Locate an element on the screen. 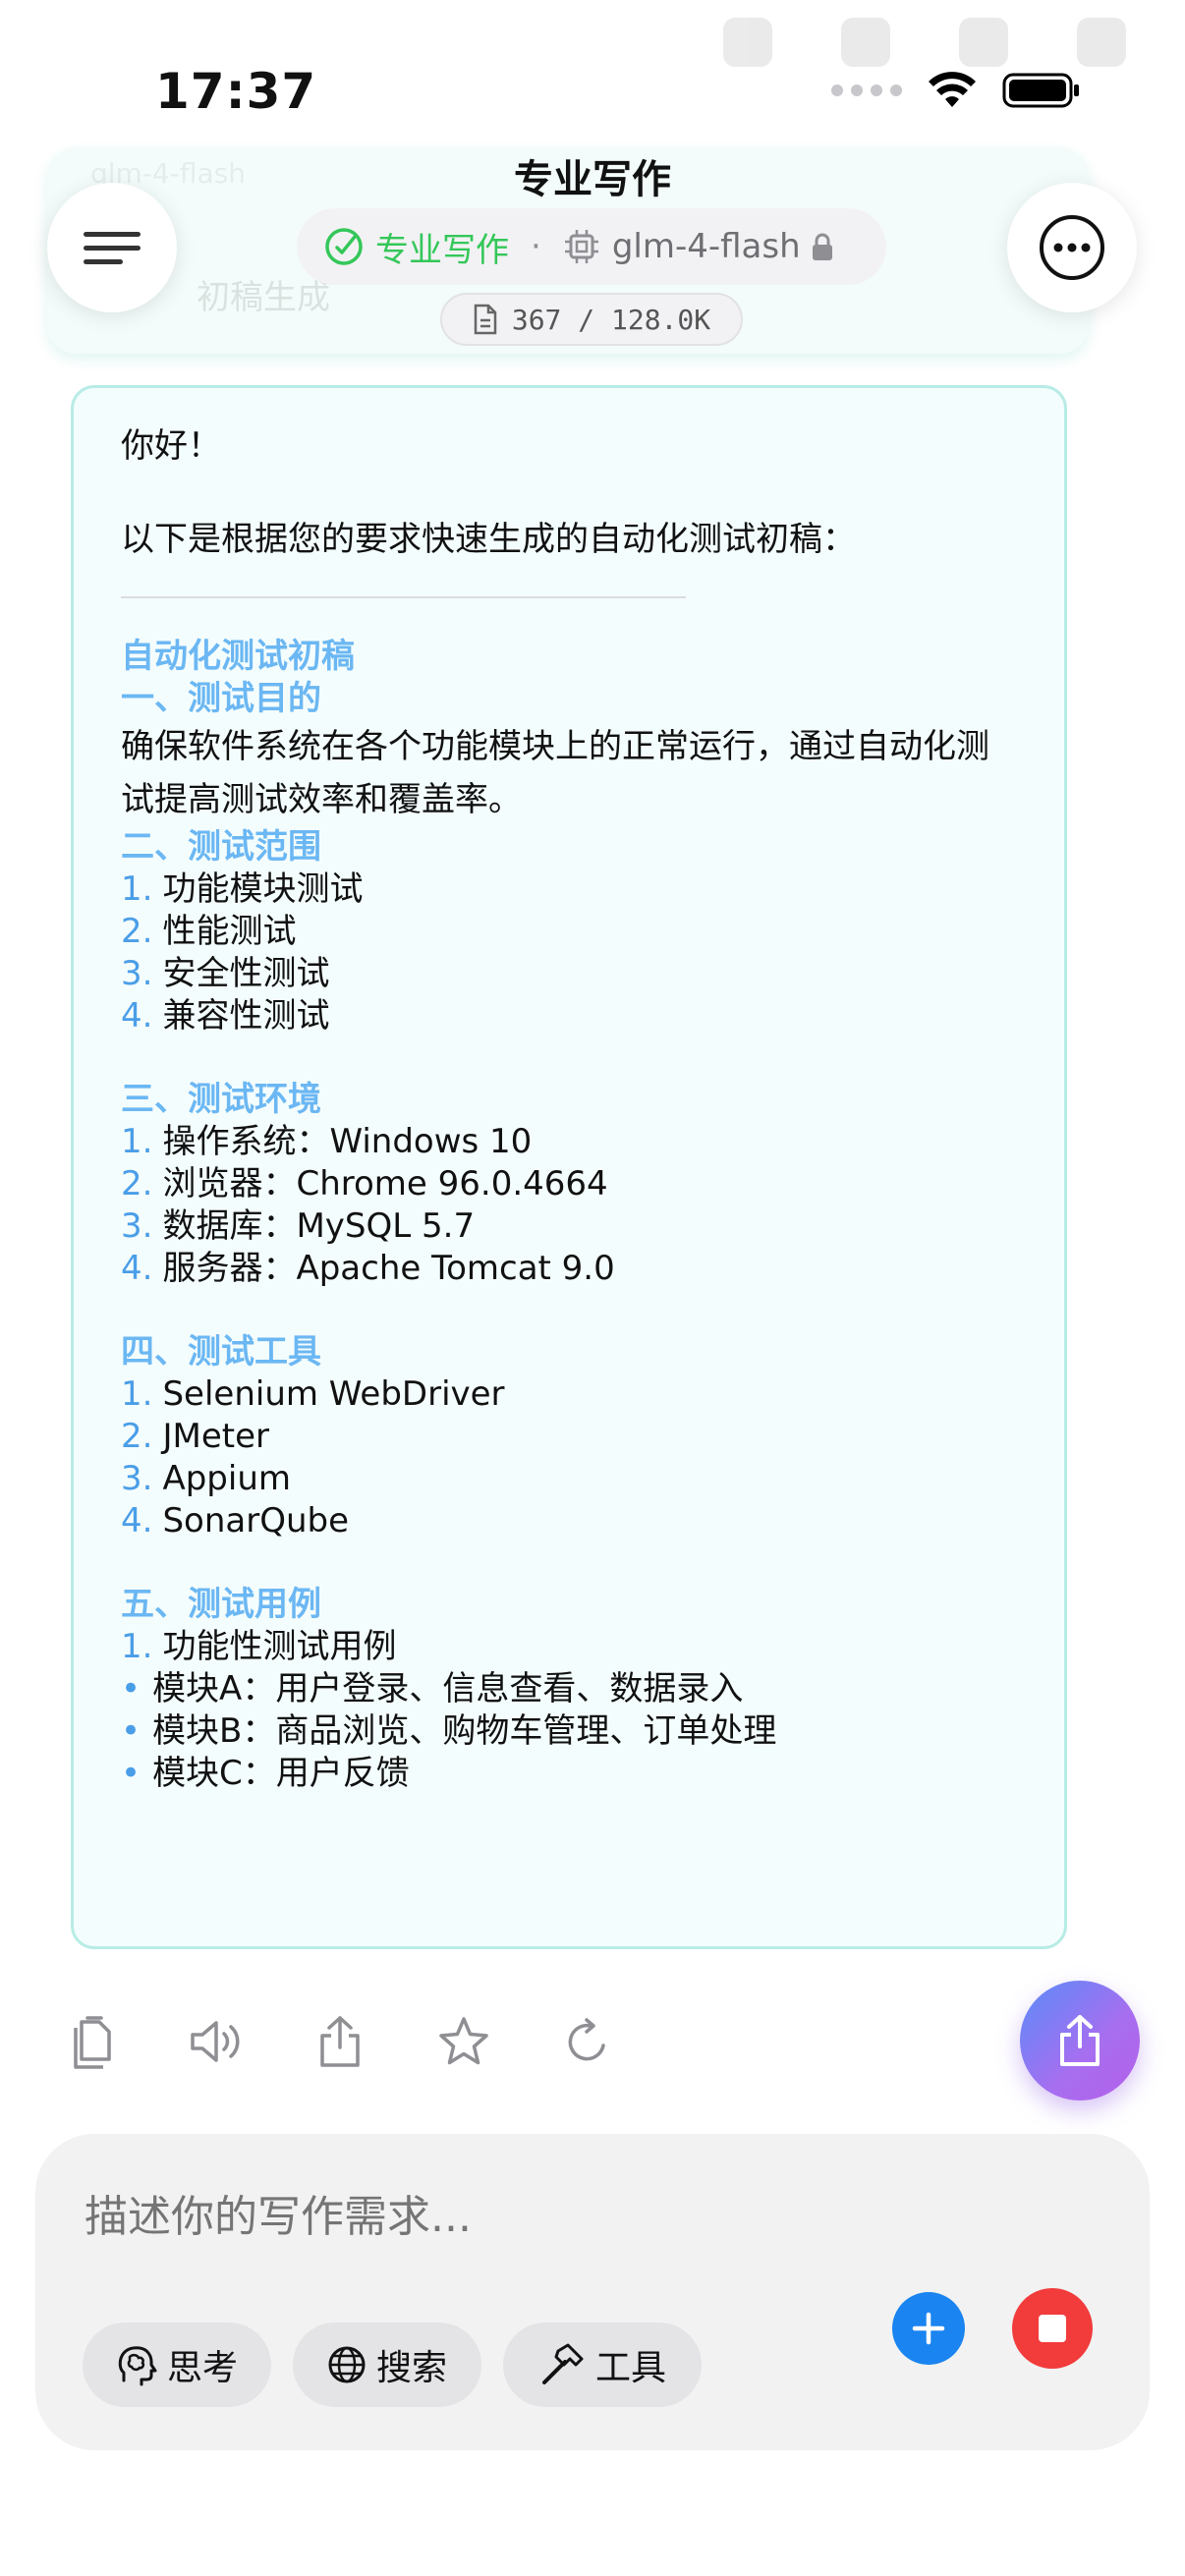 The height and width of the screenshot is (2576, 1185). model-label: glm-4-flash is located at coordinates (706, 246).